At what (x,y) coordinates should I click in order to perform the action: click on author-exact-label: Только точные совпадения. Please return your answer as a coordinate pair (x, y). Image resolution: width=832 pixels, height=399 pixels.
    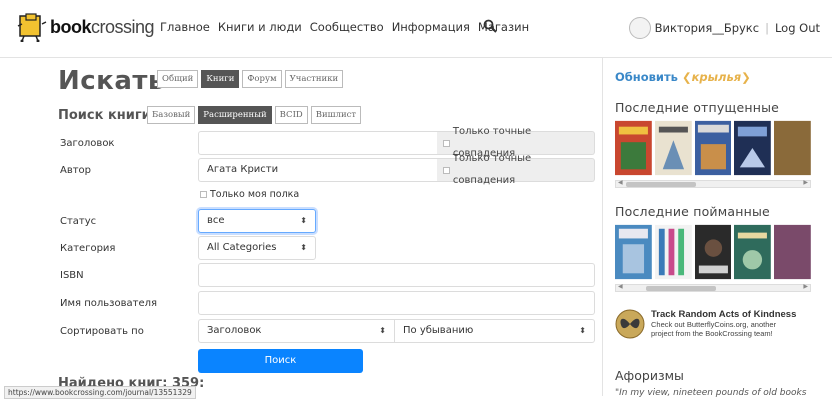
    Looking at the image, I should click on (492, 169).